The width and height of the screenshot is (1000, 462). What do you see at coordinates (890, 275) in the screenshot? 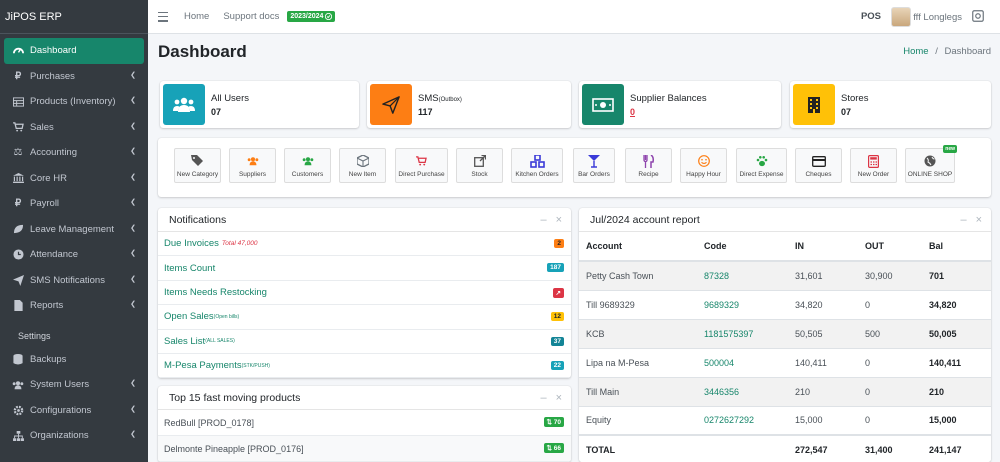
I see `cell-out: 30,900` at bounding box center [890, 275].